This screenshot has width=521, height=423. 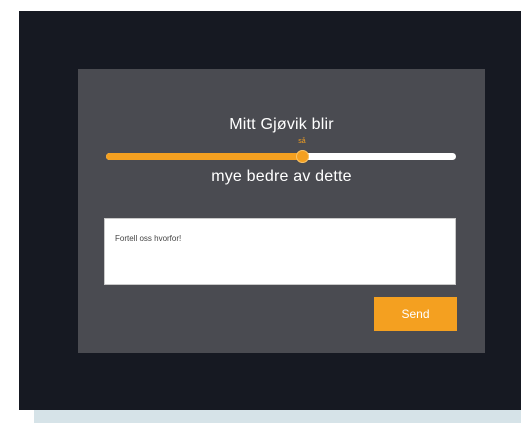 I want to click on bottom-strip, so click(x=277, y=416).